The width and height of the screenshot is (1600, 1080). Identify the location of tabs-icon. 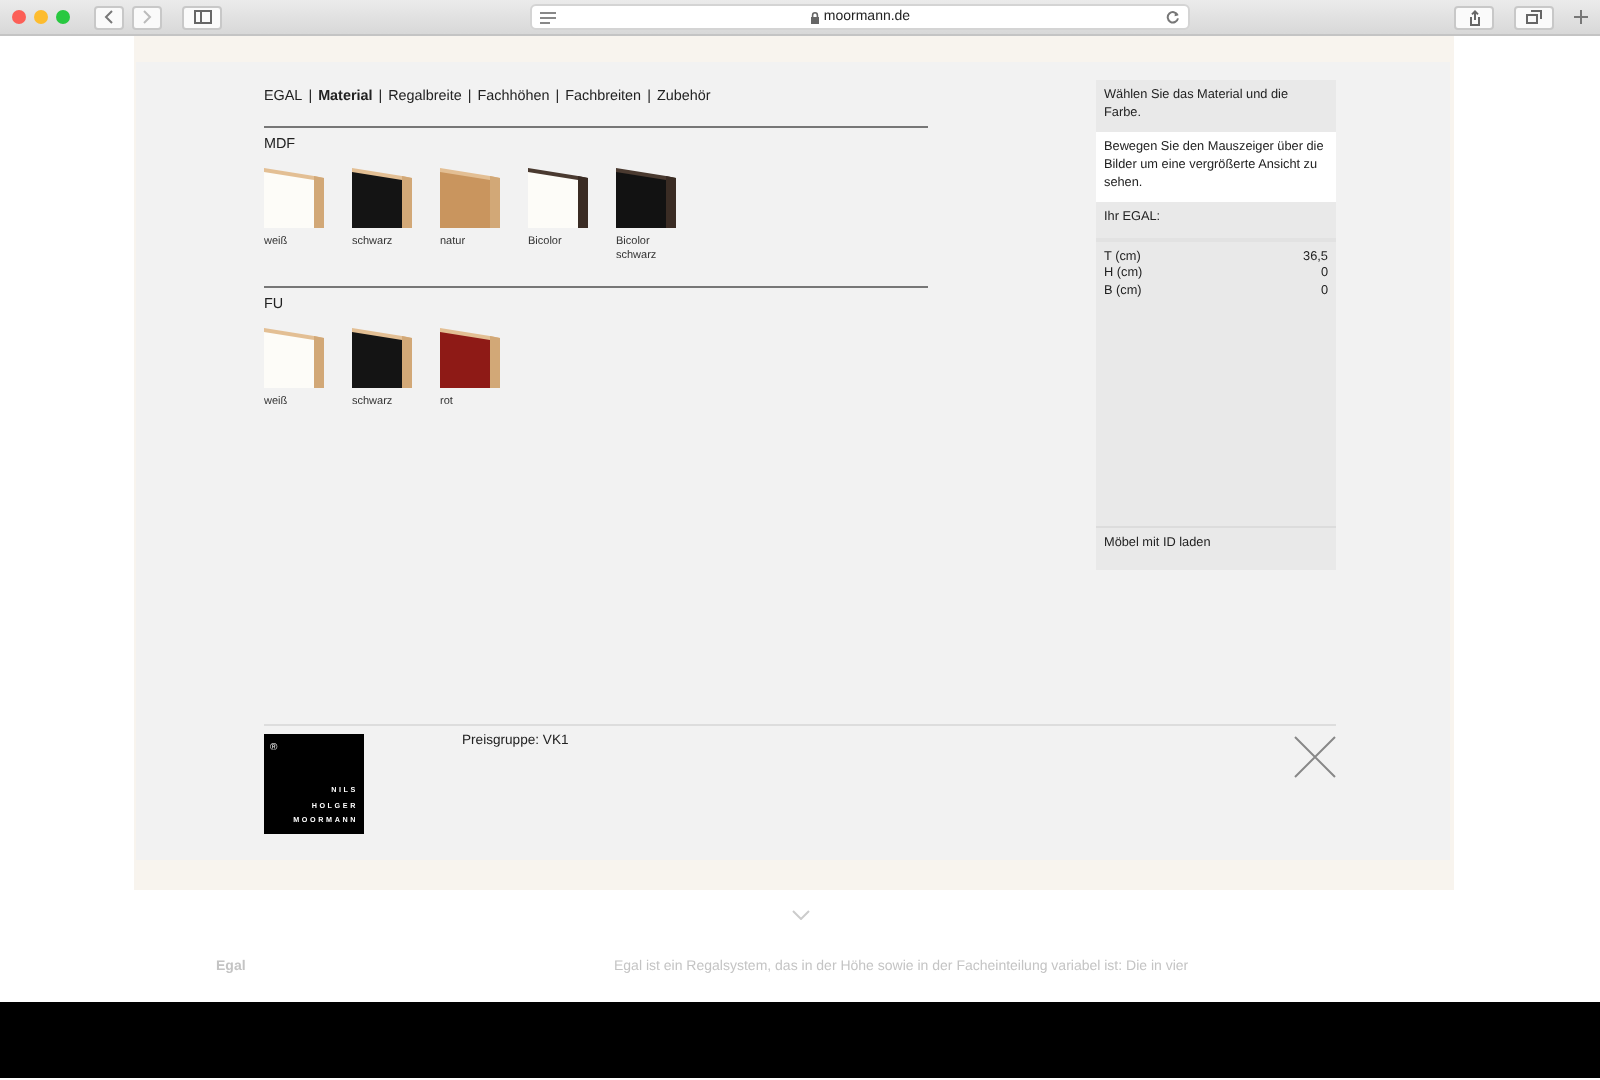
(1534, 17).